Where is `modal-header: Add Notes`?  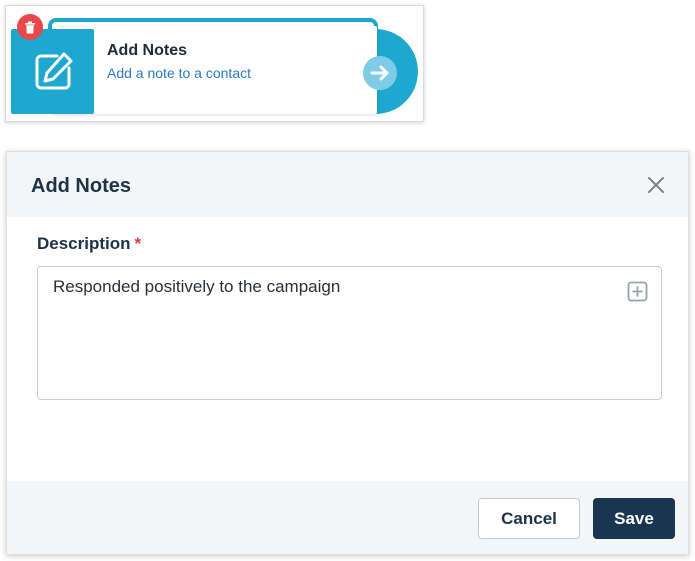 modal-header: Add Notes is located at coordinates (347, 184).